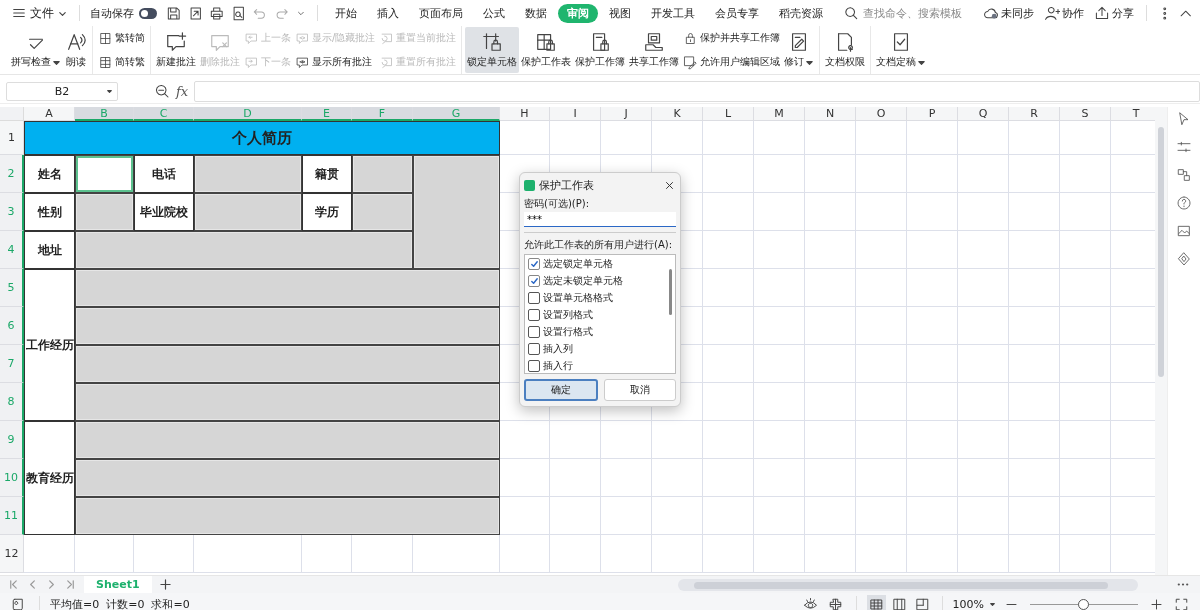 The image size is (1200, 610). I want to click on menu-tab: 会员专享, so click(736, 13).